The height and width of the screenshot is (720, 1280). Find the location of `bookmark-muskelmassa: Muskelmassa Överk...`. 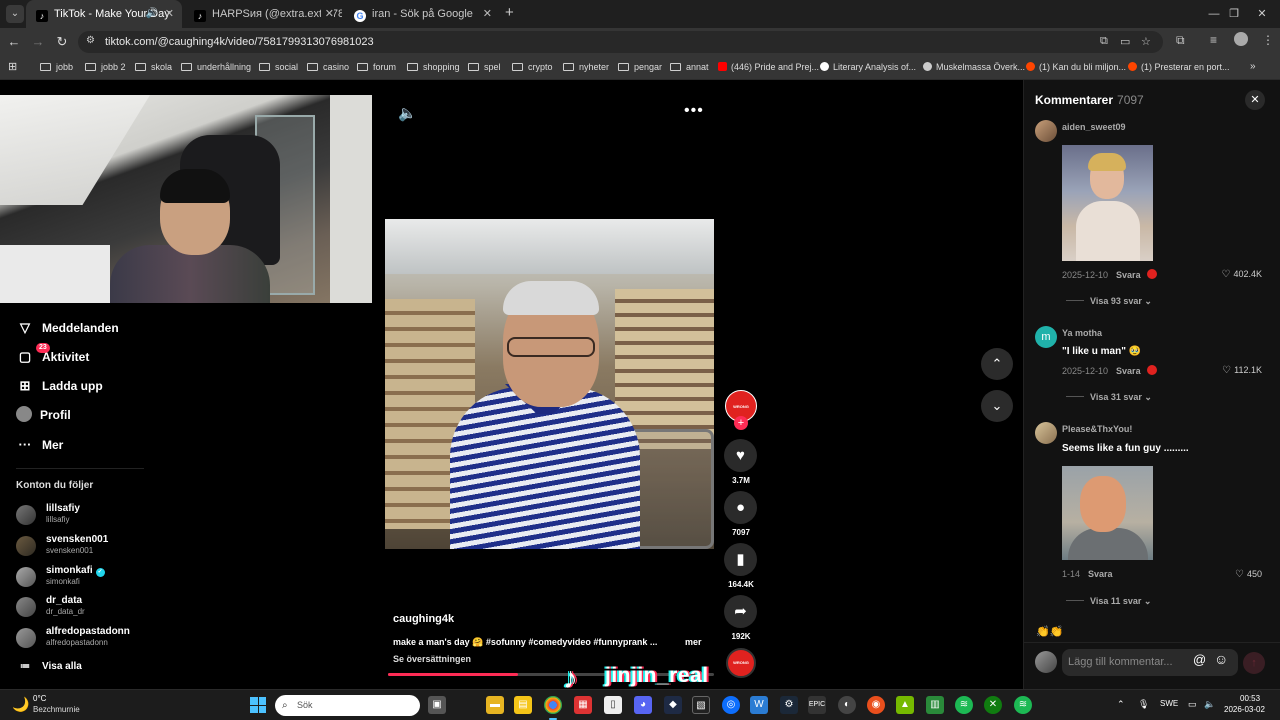

bookmark-muskelmassa: Muskelmassa Överk... is located at coordinates (974, 67).